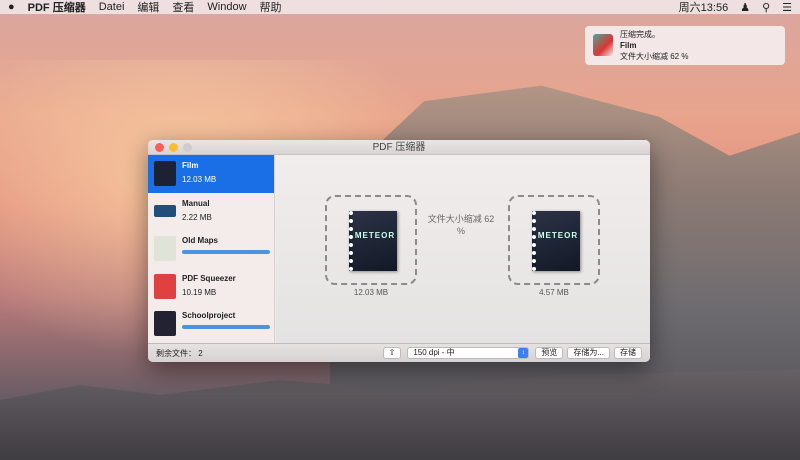 This screenshot has height=460, width=800. Describe the element at coordinates (173, 147) in the screenshot. I see `minimize-button` at that location.